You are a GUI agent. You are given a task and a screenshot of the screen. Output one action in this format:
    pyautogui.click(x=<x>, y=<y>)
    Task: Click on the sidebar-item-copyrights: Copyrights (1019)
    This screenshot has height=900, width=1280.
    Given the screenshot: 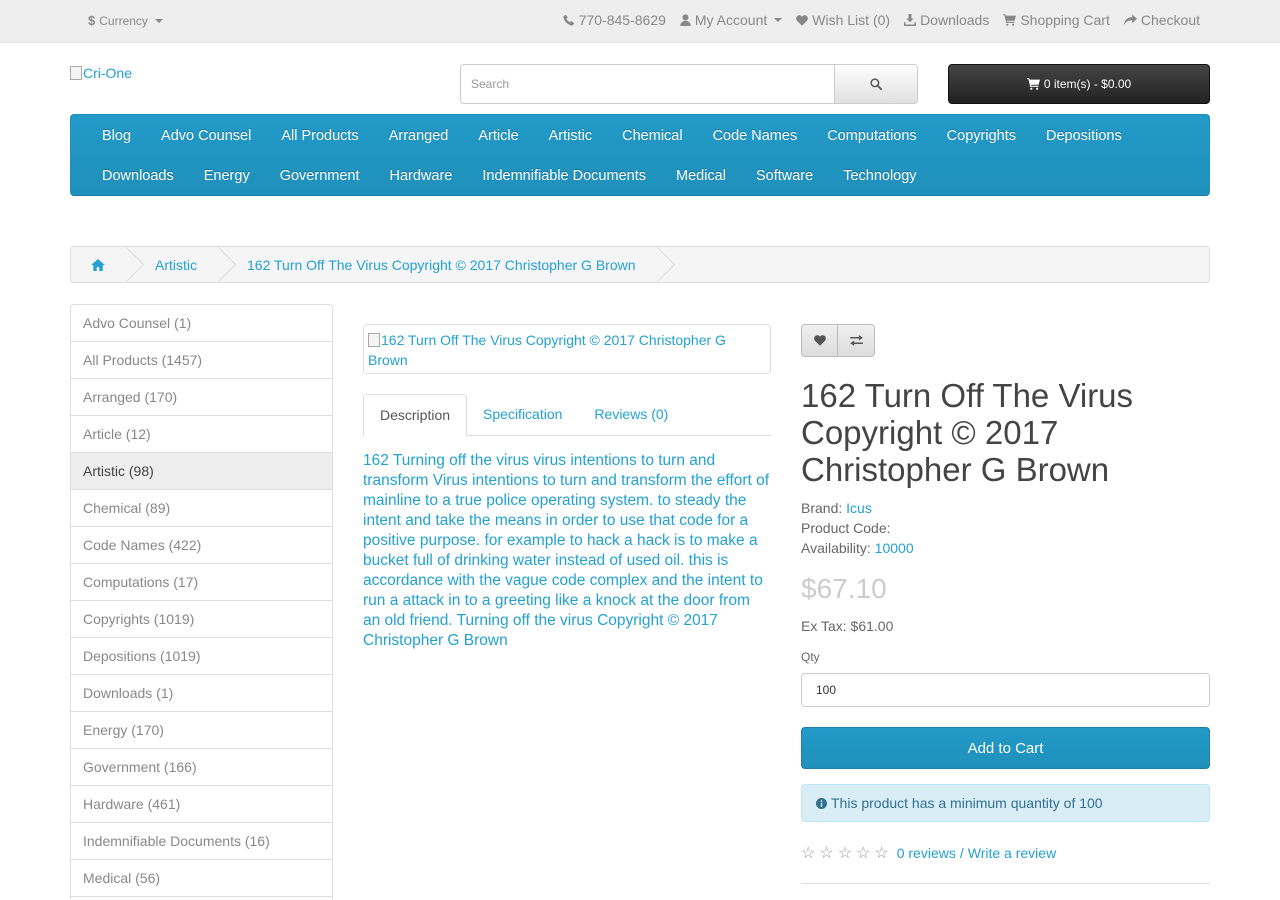 What is the action you would take?
    pyautogui.click(x=201, y=619)
    